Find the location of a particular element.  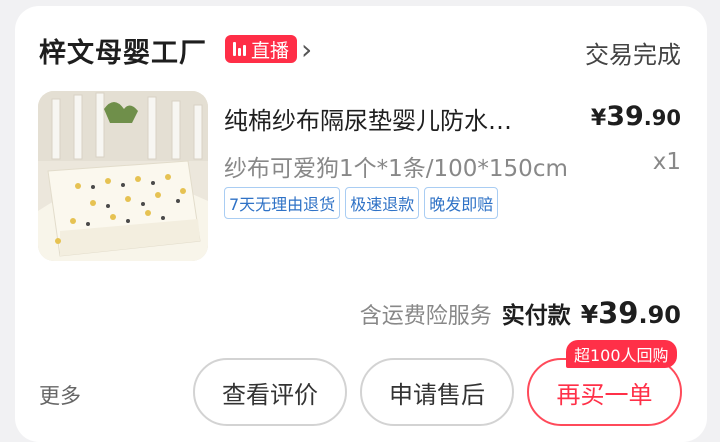

paid-label: 实付款 is located at coordinates (536, 316).